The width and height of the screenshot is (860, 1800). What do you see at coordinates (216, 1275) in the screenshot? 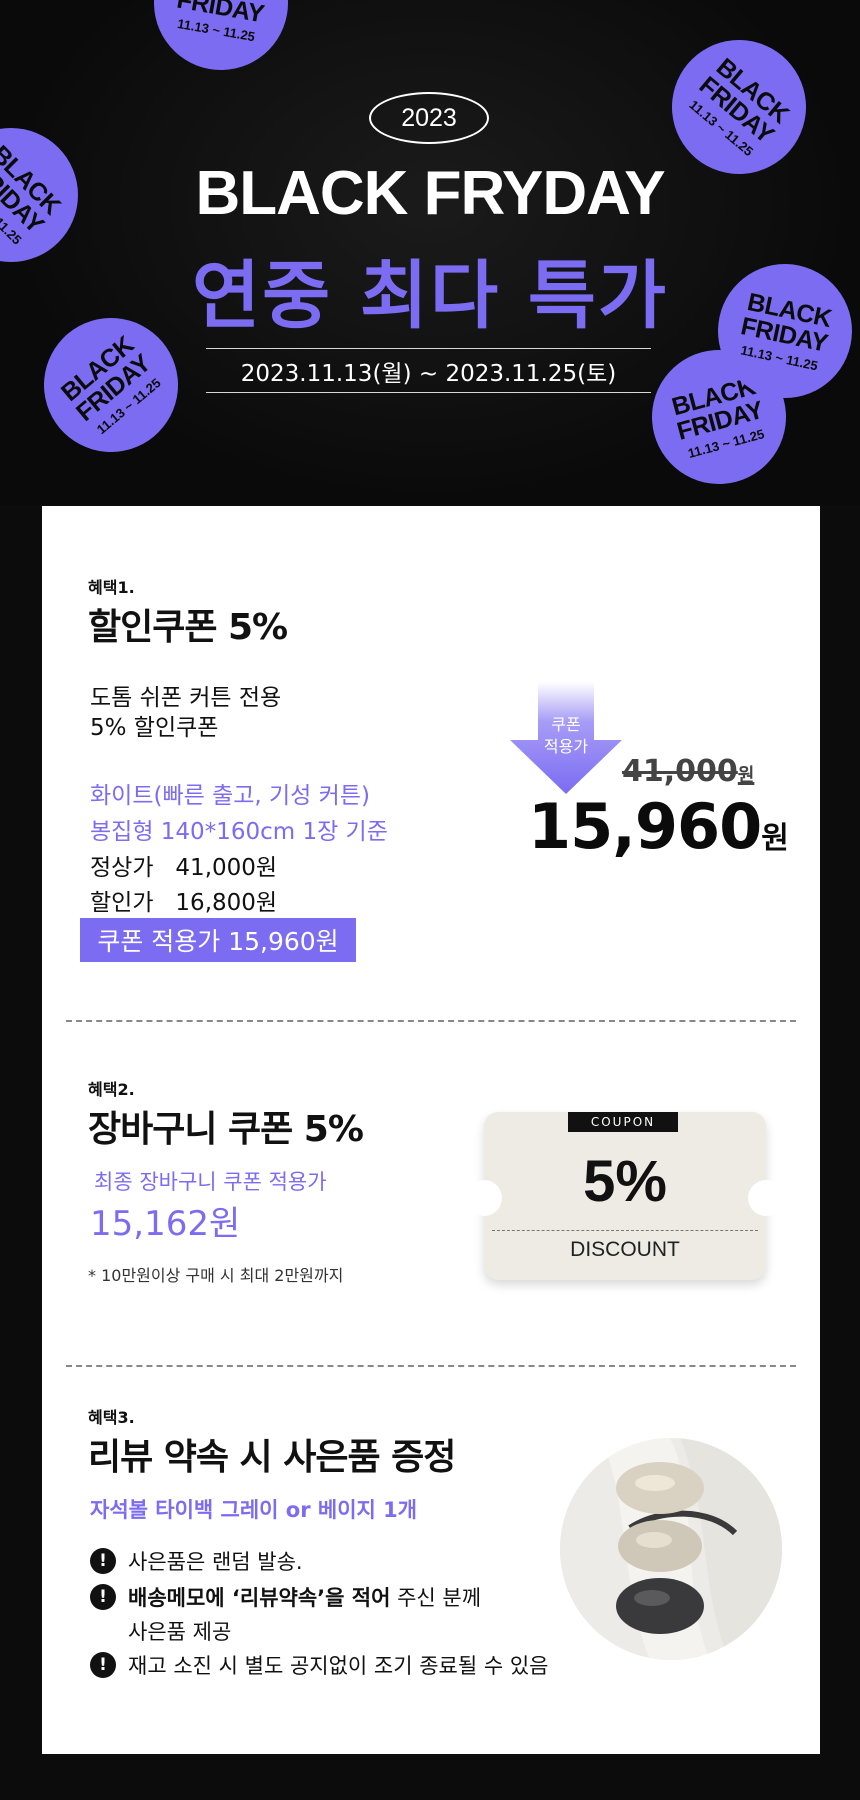
I see `benefit2-note: * 10만원이상 구매 시 최대 2만원까지` at bounding box center [216, 1275].